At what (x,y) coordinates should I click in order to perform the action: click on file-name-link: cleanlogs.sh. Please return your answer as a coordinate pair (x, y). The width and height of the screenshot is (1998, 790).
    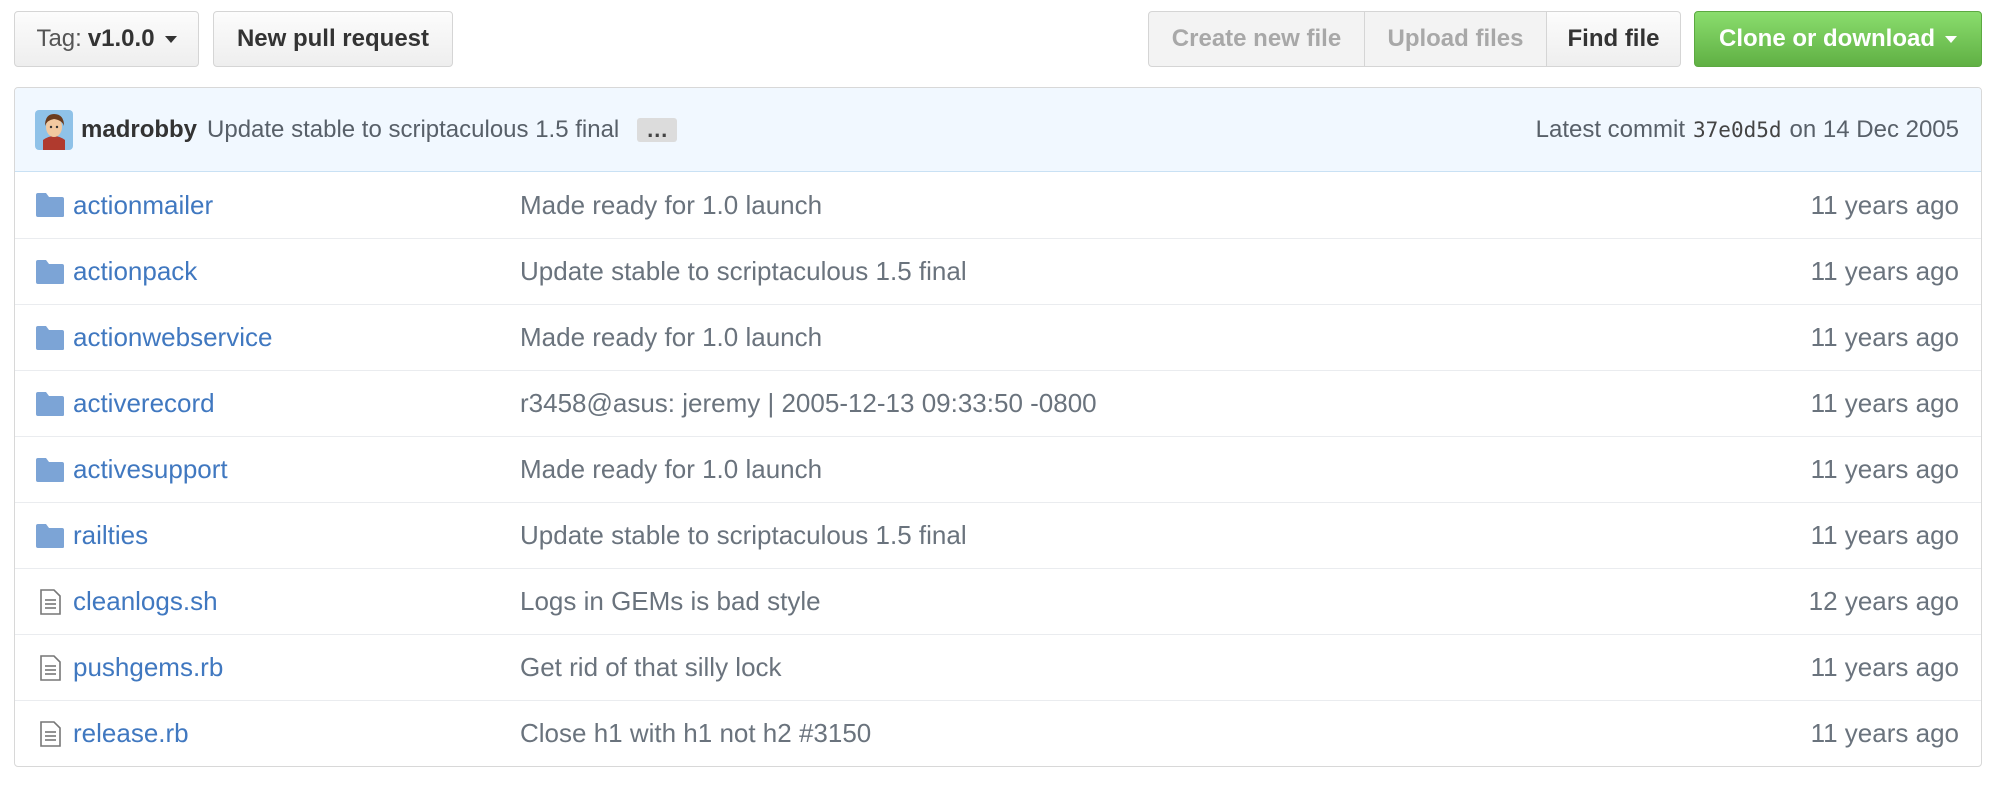
    Looking at the image, I should click on (145, 601).